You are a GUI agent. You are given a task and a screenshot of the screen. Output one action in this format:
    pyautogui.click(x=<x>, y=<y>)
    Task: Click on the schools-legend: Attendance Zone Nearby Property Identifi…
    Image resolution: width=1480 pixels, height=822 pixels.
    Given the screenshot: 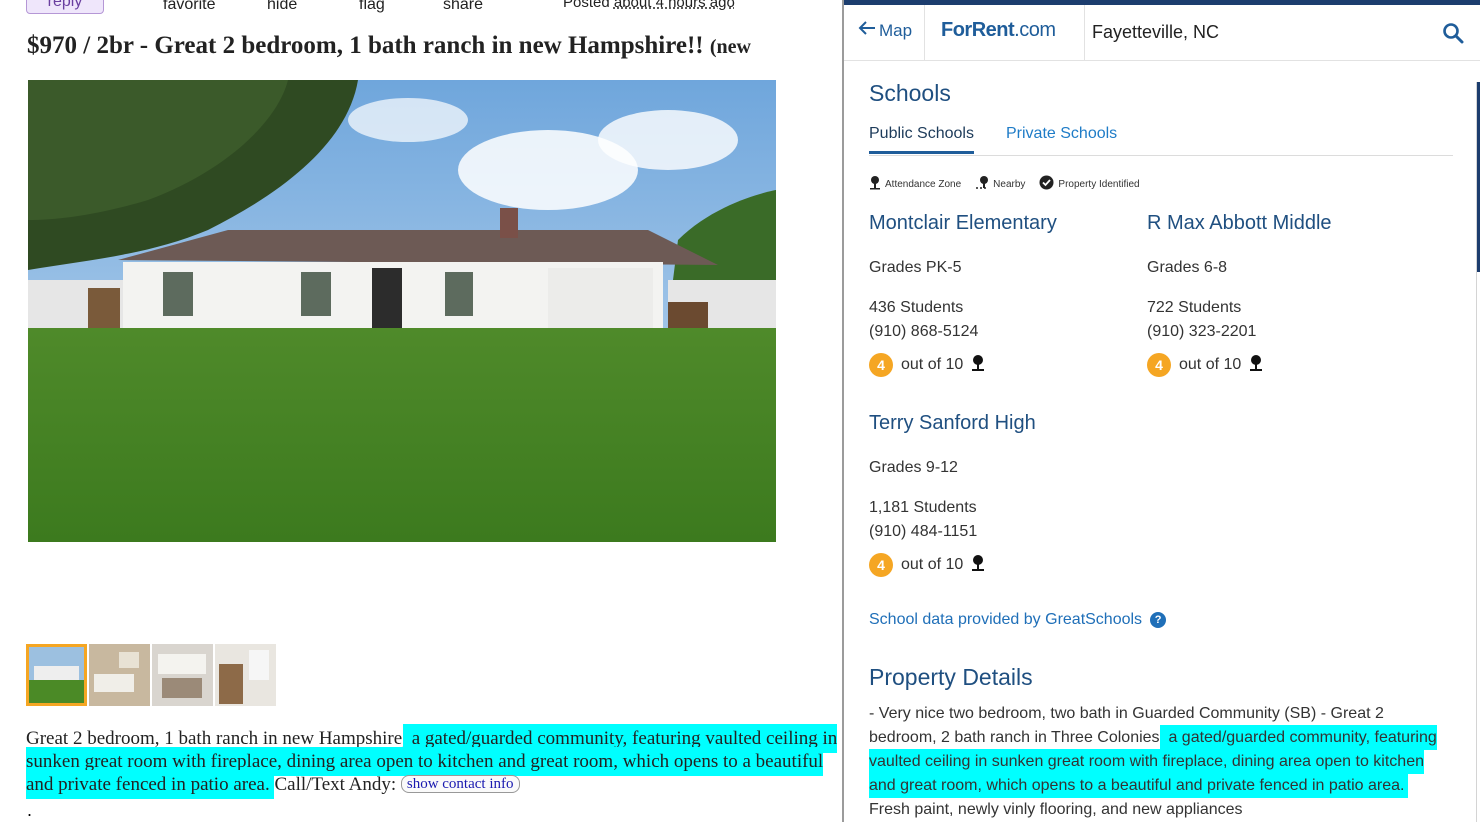 What is the action you would take?
    pyautogui.click(x=1004, y=184)
    